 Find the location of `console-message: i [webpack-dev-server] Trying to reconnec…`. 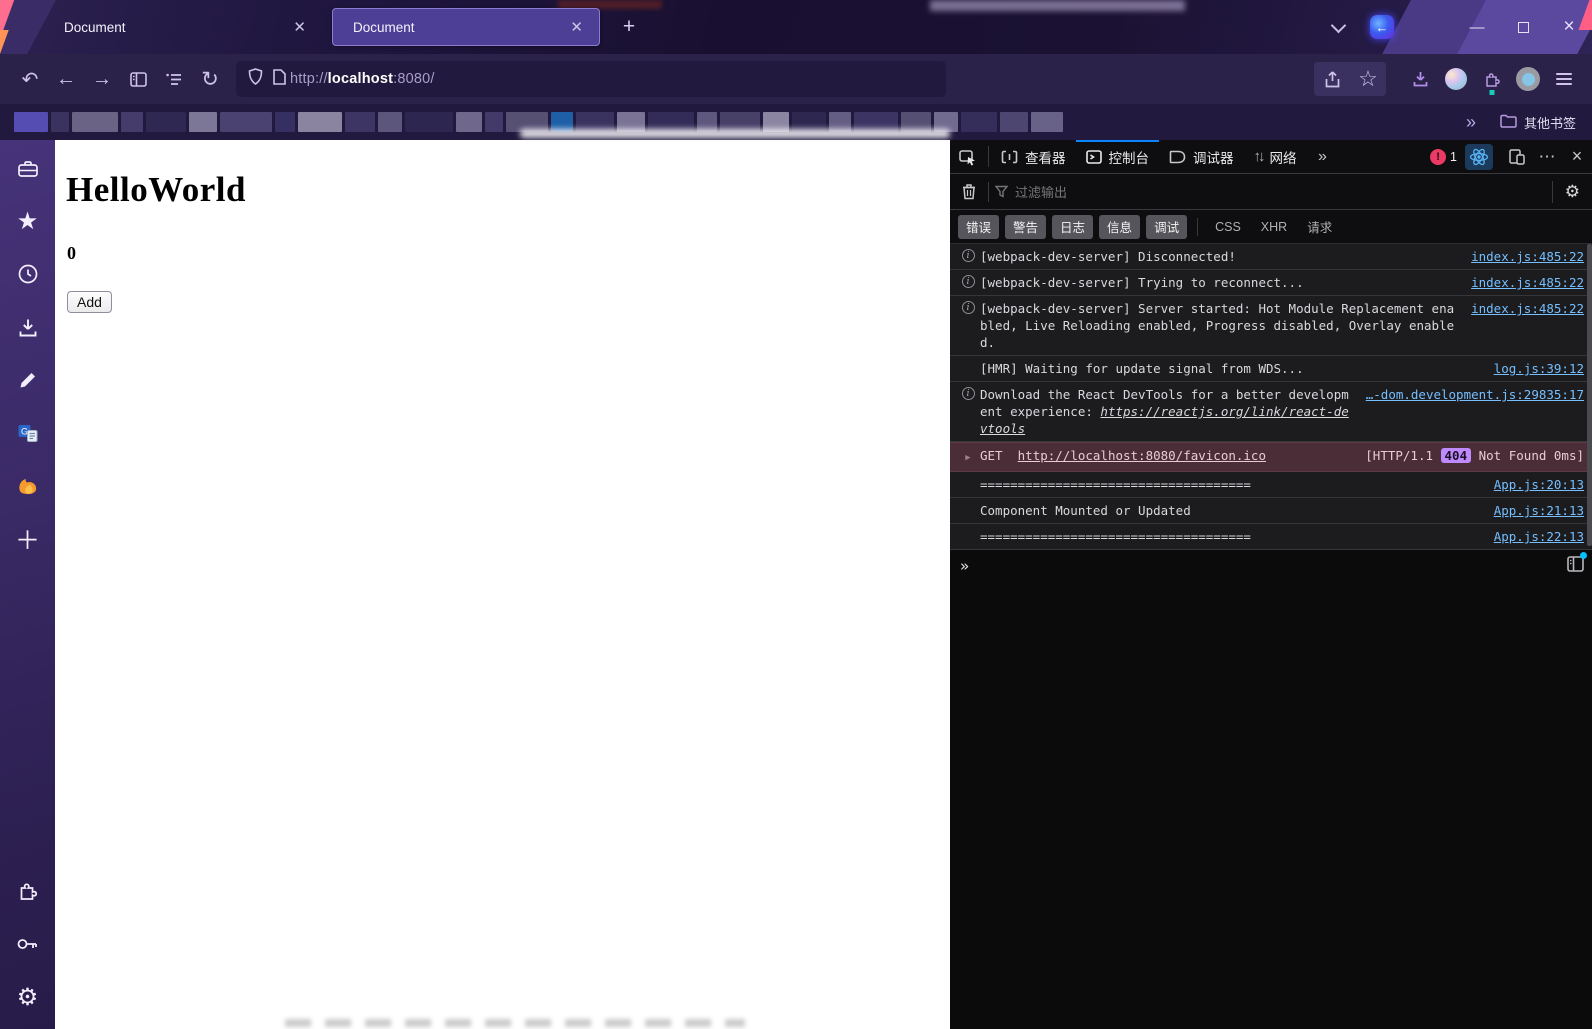

console-message: i [webpack-dev-server] Trying to reconnec… is located at coordinates (1271, 283).